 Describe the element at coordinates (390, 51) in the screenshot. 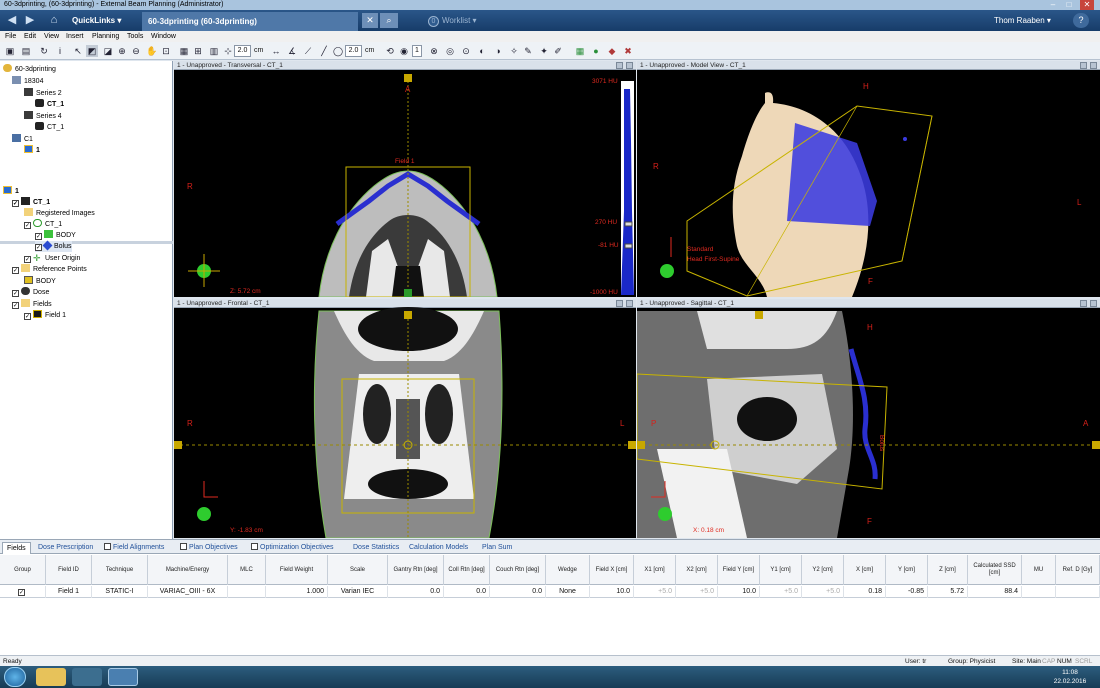

I see `rotate-icon: ⟲` at that location.